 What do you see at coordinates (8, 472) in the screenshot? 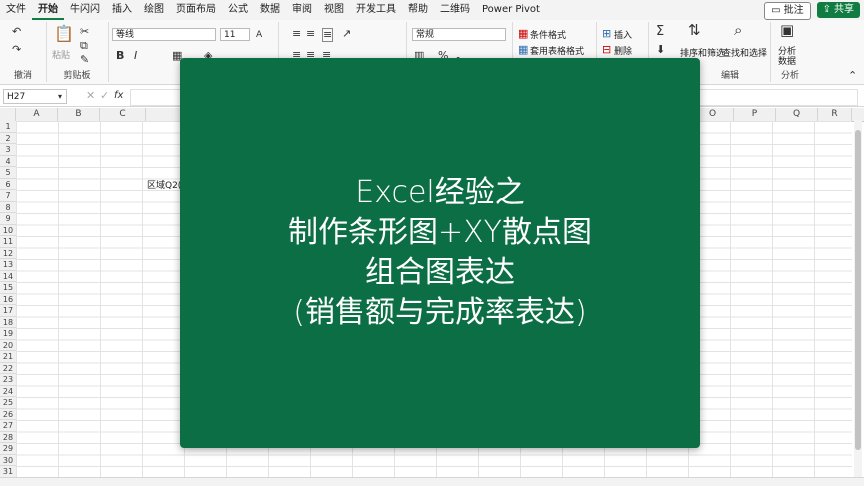
I see `row-header: 31` at bounding box center [8, 472].